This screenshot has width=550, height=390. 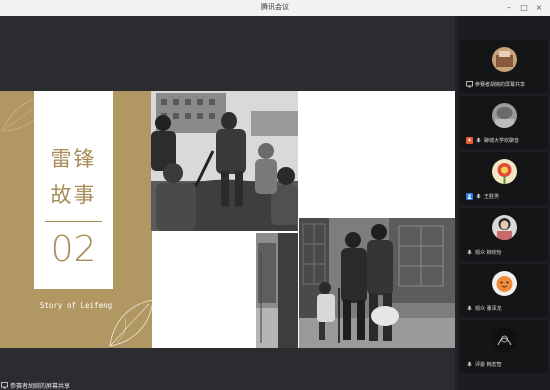 What do you see at coordinates (488, 309) in the screenshot?
I see `participant-name: 观众 董泽龙` at bounding box center [488, 309].